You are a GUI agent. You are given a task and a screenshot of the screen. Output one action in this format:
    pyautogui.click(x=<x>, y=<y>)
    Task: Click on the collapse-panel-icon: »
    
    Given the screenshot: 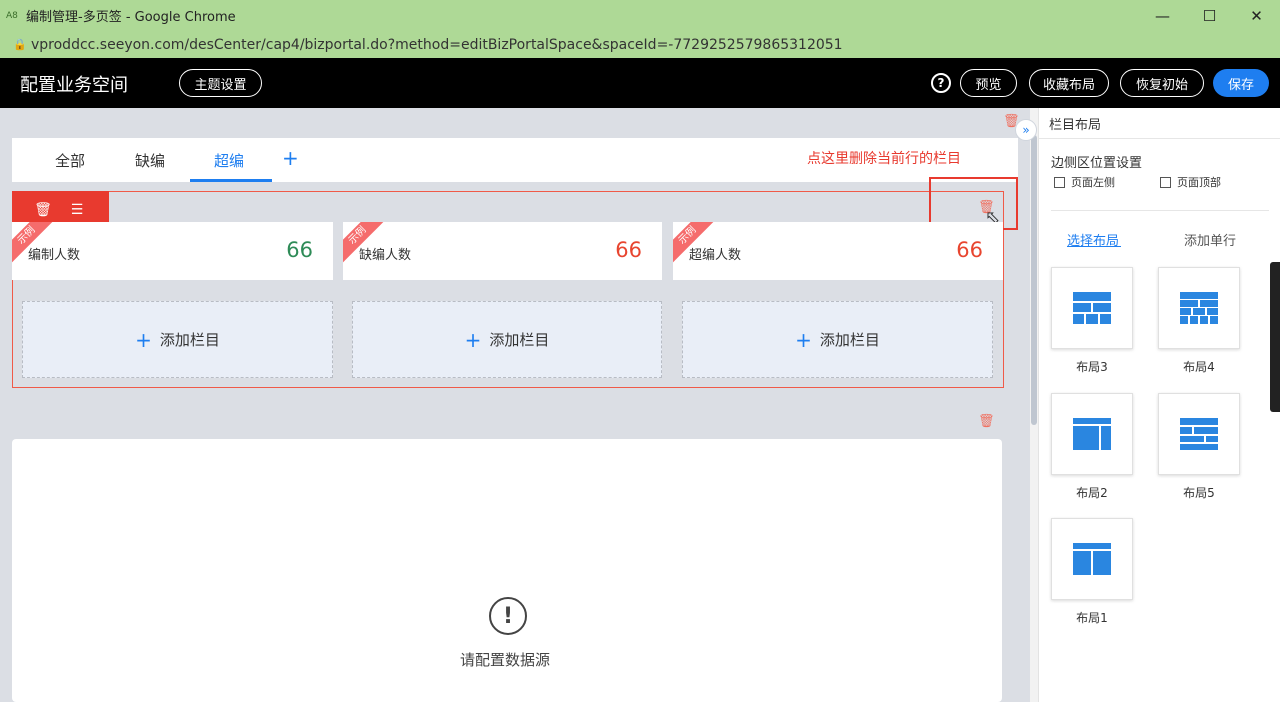 What is the action you would take?
    pyautogui.click(x=1026, y=130)
    